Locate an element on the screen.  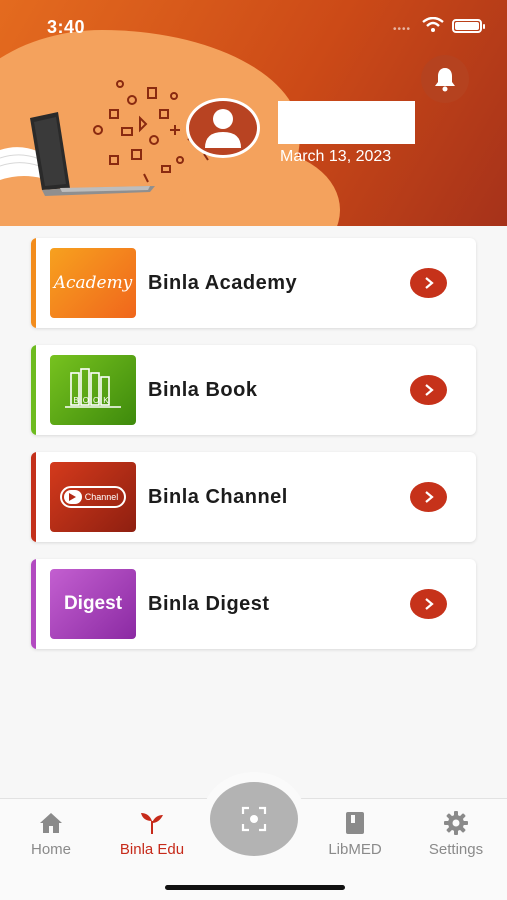
tab-label: LibMED is located at coordinates (355, 849).